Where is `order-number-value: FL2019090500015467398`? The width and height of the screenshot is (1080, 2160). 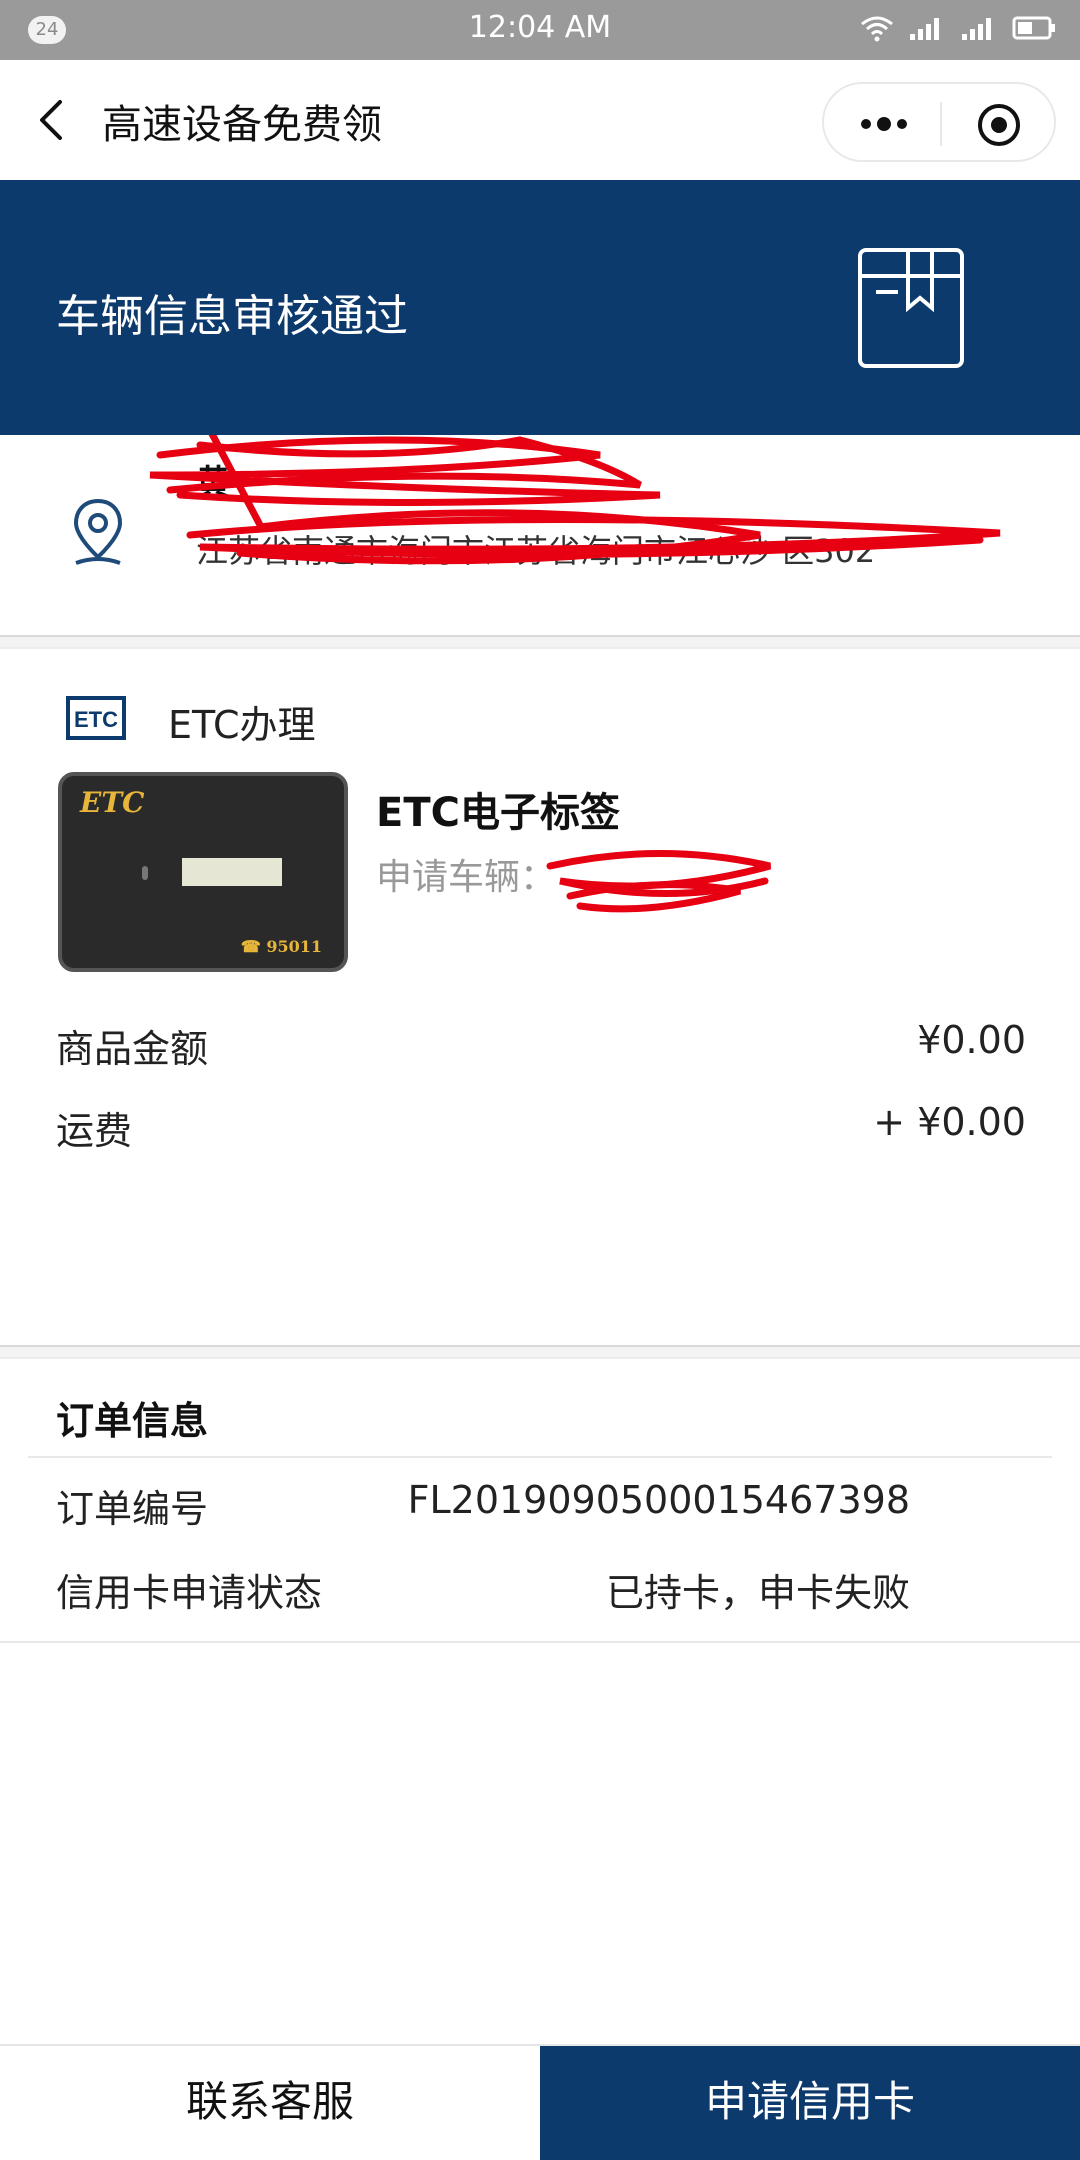
order-number-value: FL2019090500015467398 is located at coordinates (658, 1500).